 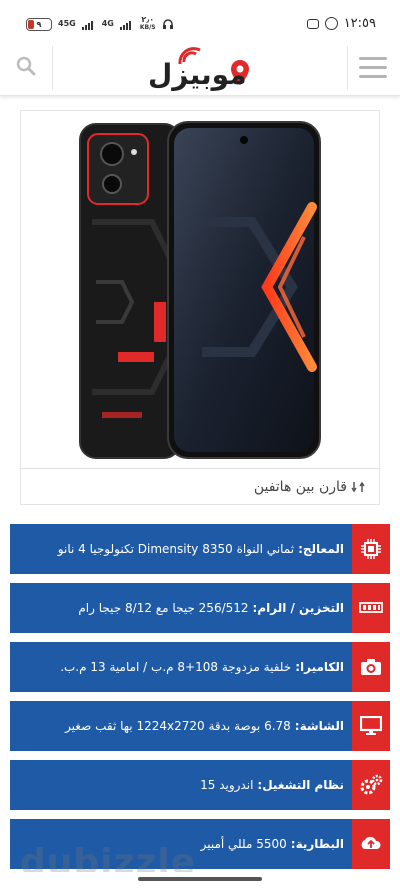 I want to click on header-divider-left, so click(x=52, y=68).